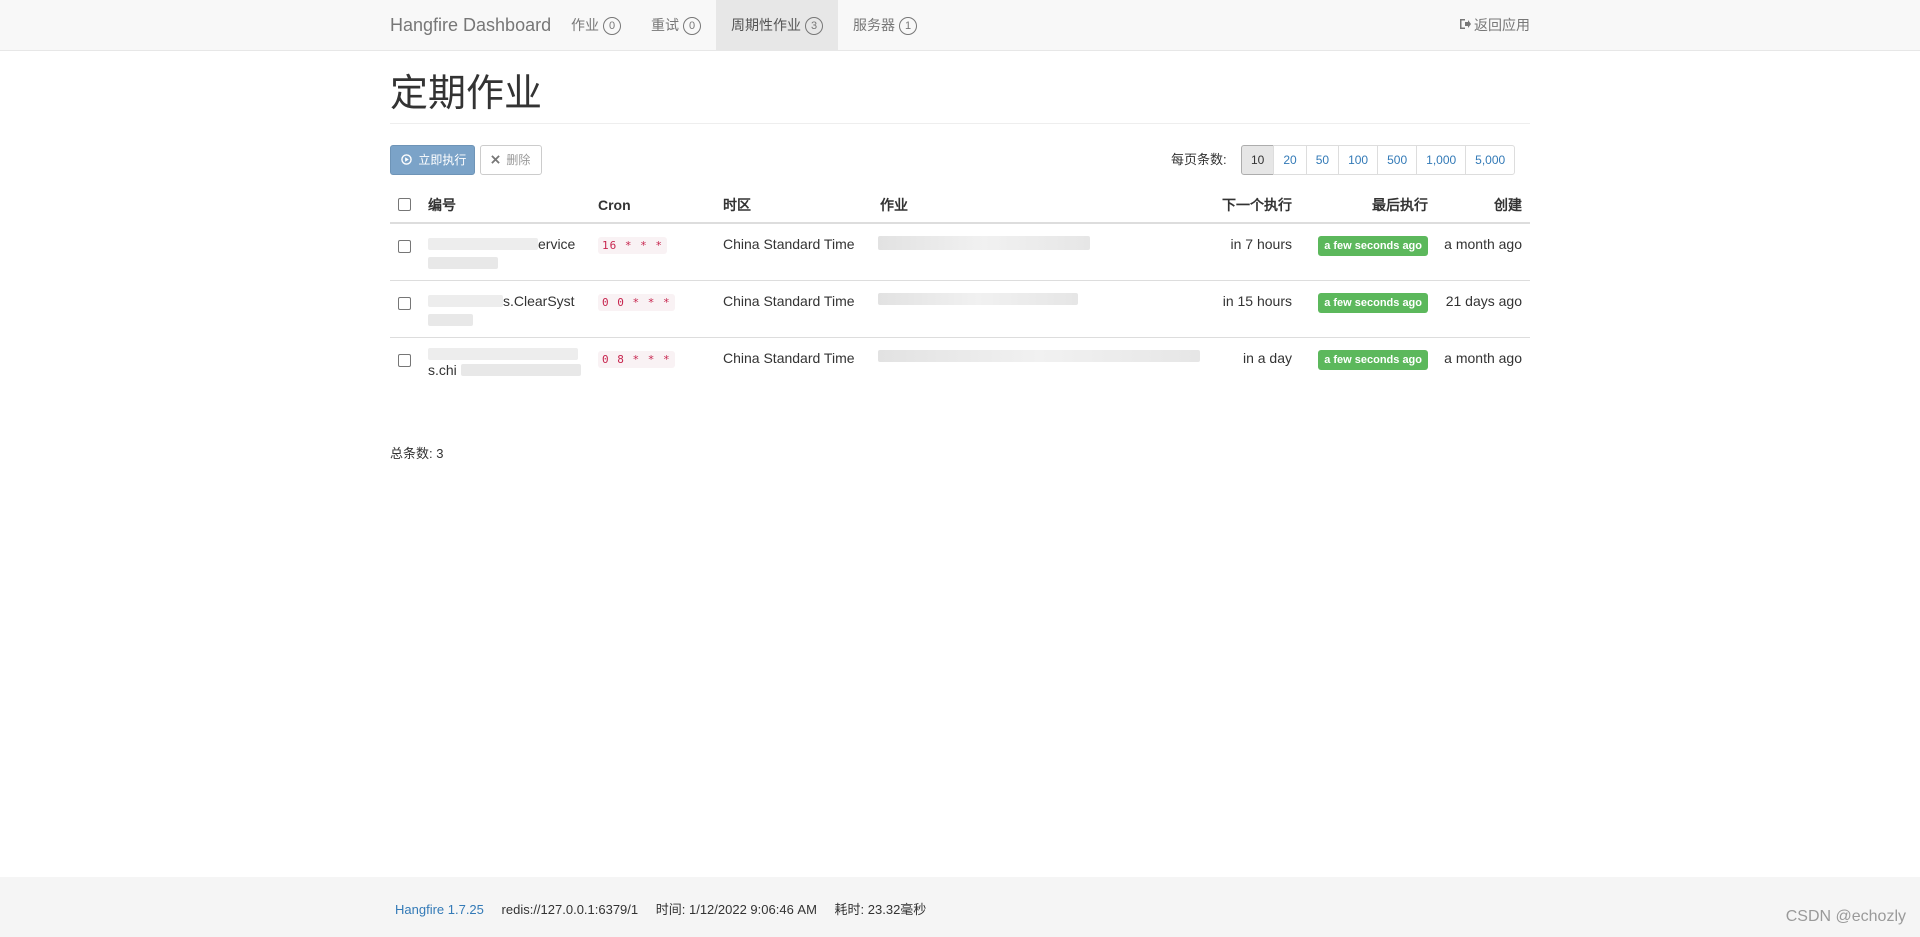 This screenshot has width=1920, height=937. I want to click on nav-item-recurring-jobs: 周期性作业 3, so click(777, 25).